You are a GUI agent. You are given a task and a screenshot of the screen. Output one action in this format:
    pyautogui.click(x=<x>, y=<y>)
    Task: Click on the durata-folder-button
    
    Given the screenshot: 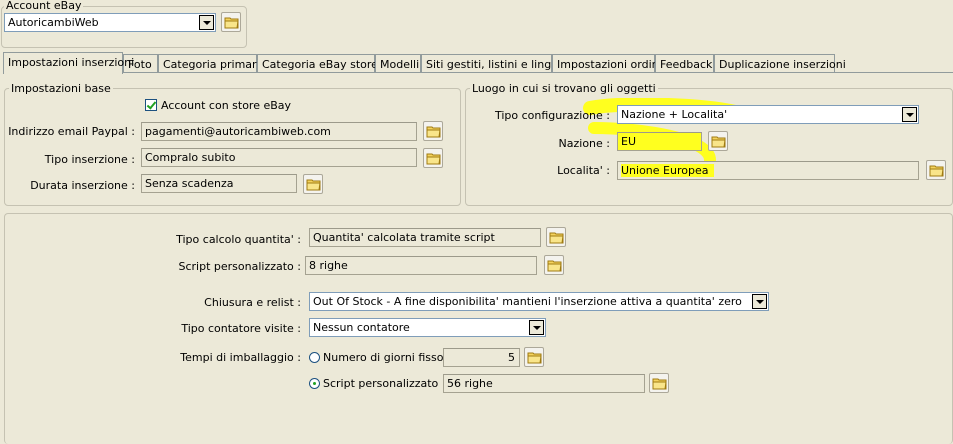 What is the action you would take?
    pyautogui.click(x=313, y=184)
    